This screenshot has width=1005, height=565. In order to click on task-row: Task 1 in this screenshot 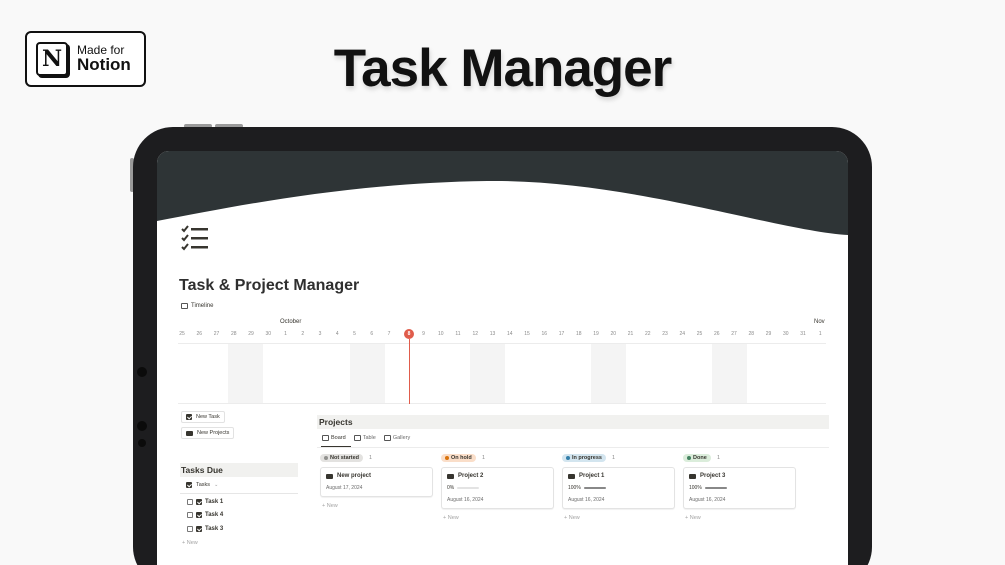, I will do `click(205, 502)`.